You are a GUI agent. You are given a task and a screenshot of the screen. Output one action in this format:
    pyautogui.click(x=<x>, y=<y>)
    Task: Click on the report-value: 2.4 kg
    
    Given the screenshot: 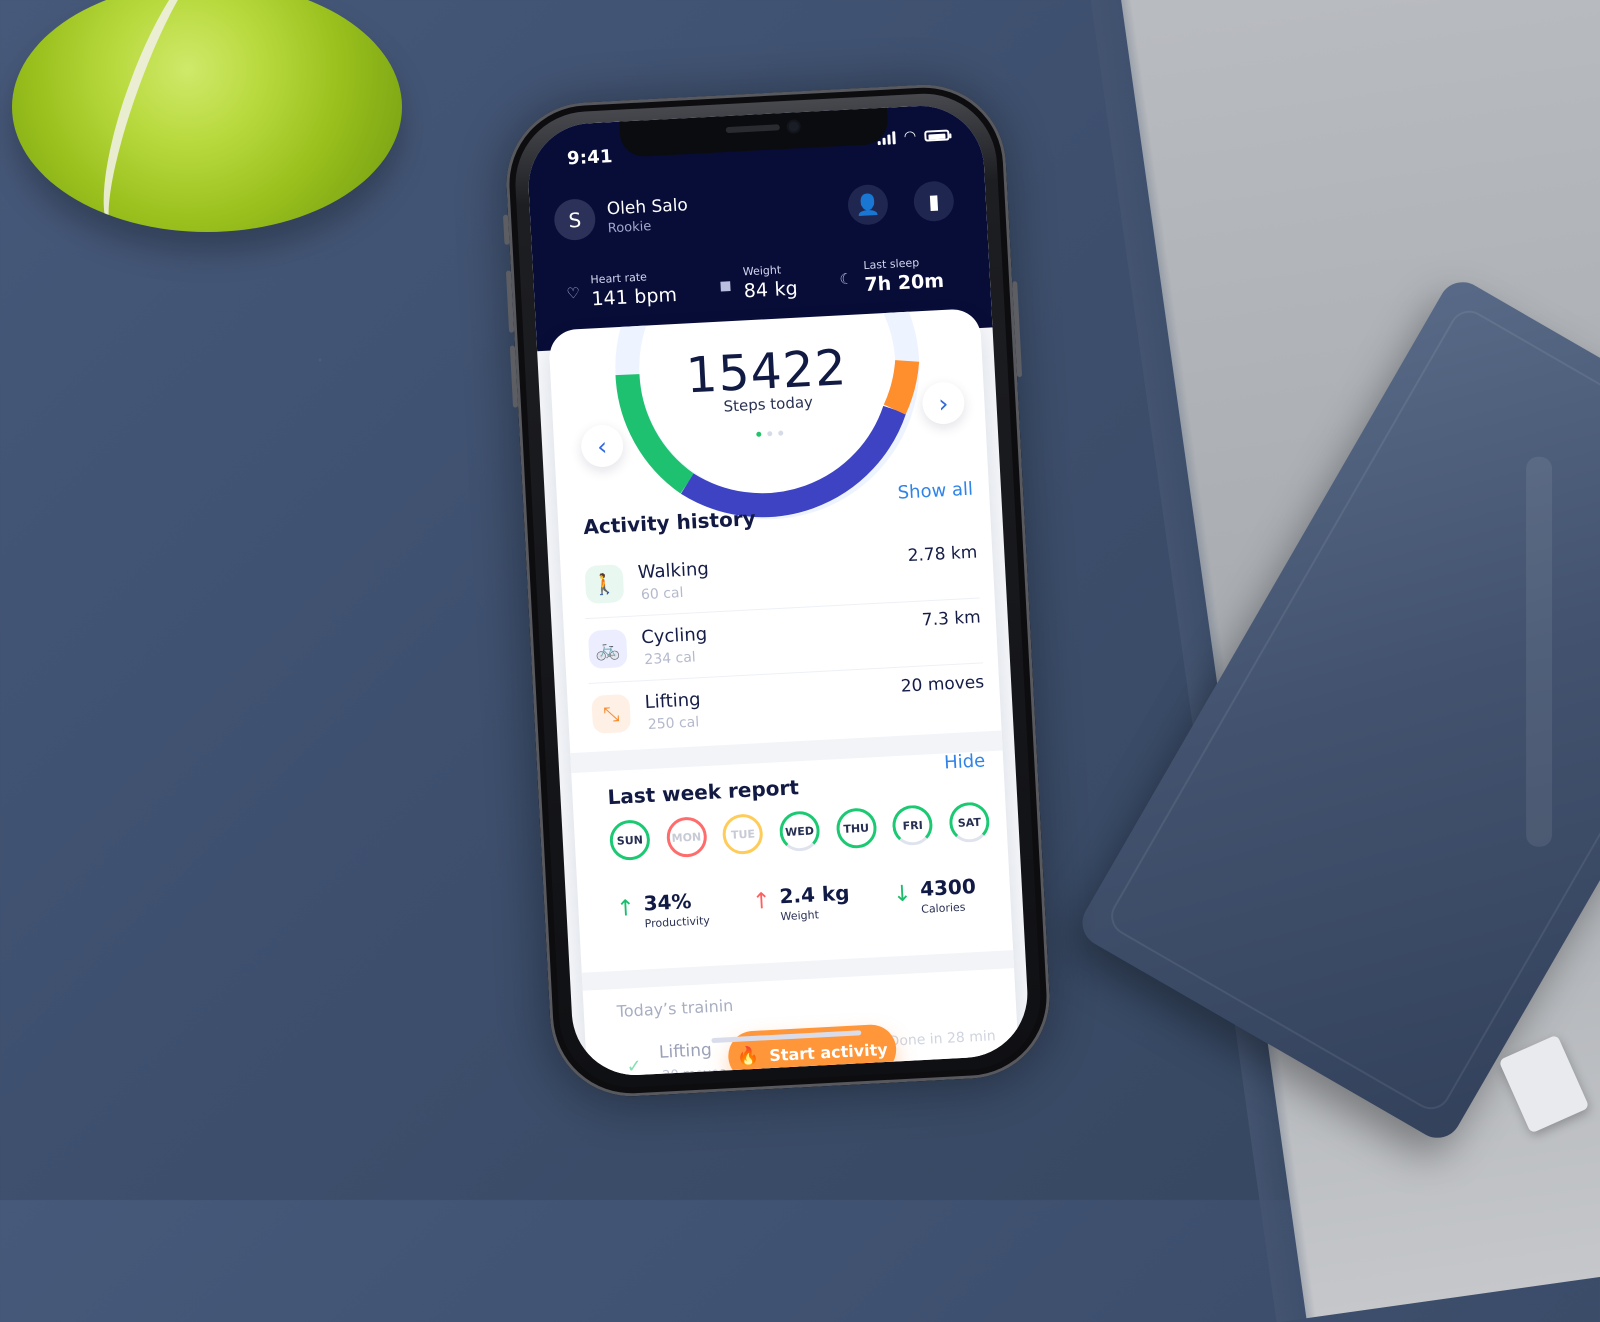 What is the action you would take?
    pyautogui.click(x=814, y=894)
    